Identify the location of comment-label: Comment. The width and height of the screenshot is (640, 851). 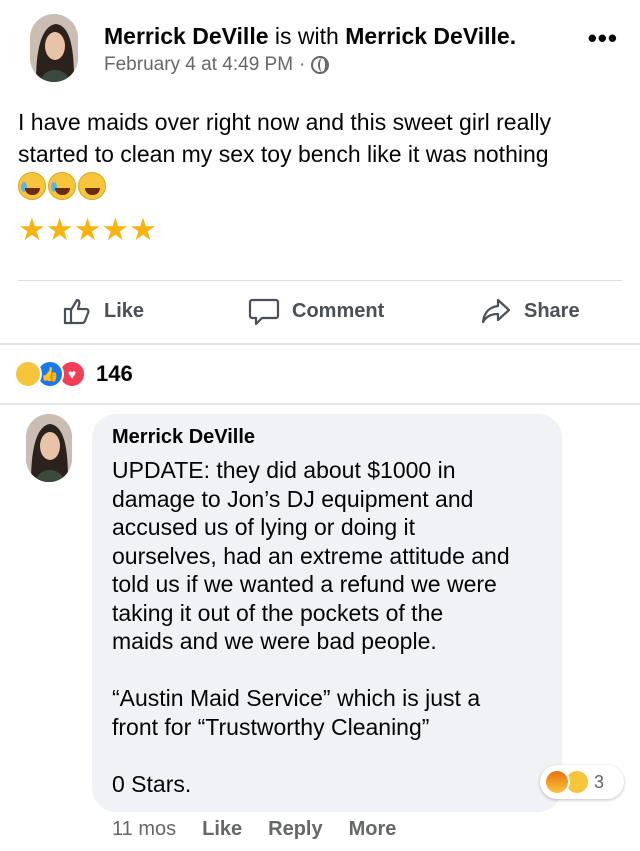
(338, 310).